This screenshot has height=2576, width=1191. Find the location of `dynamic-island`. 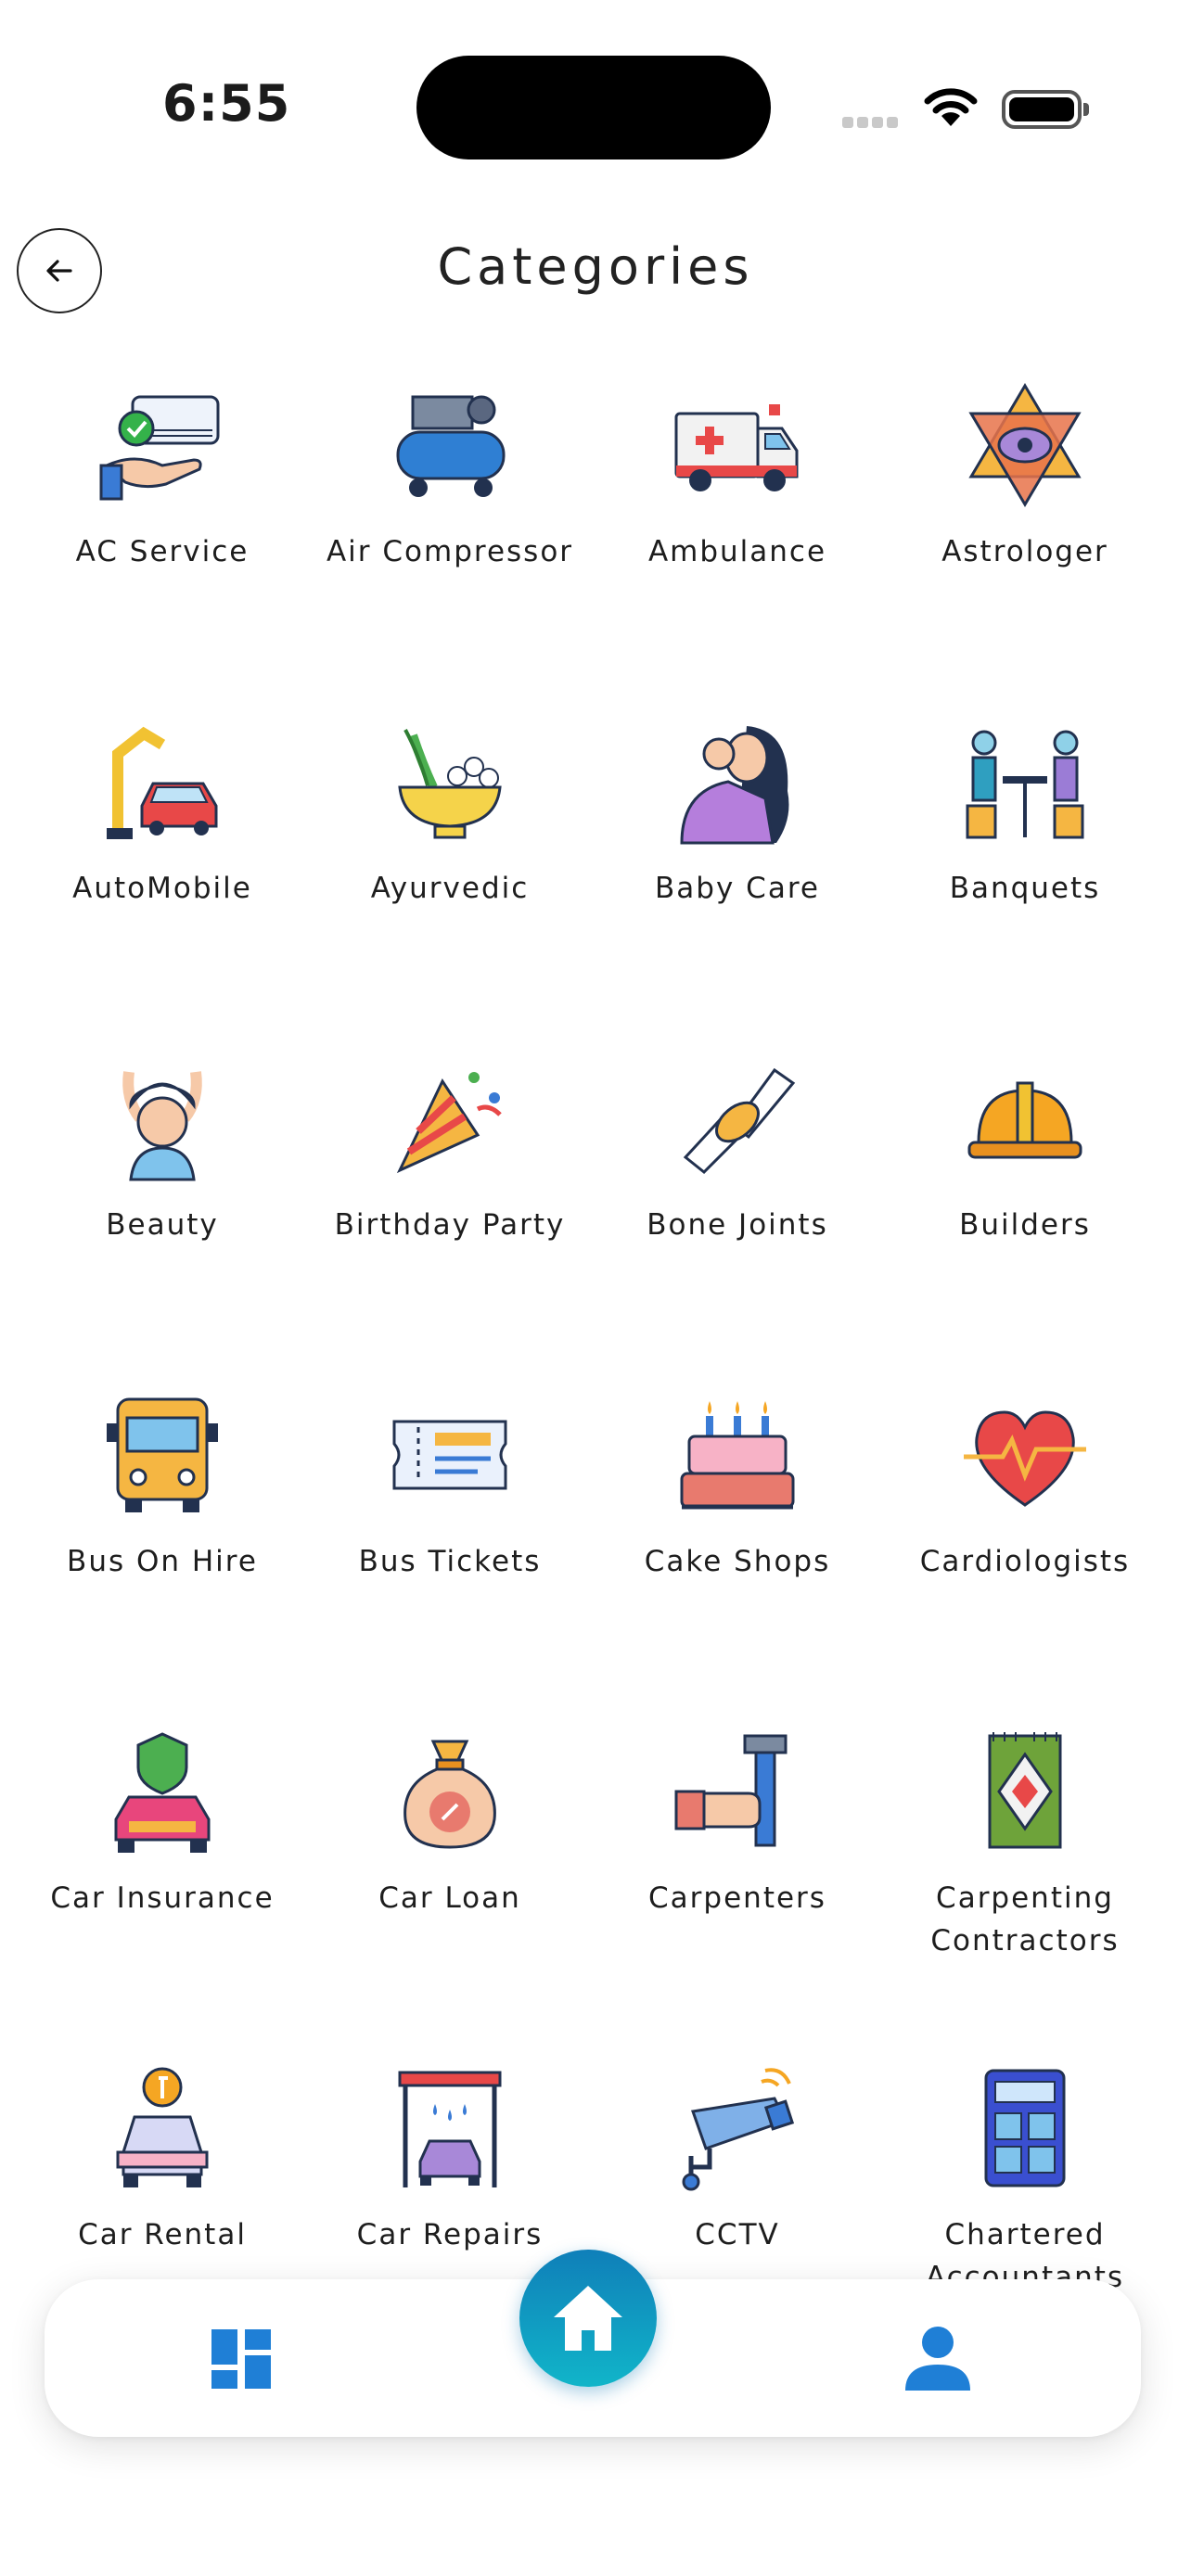

dynamic-island is located at coordinates (593, 107).